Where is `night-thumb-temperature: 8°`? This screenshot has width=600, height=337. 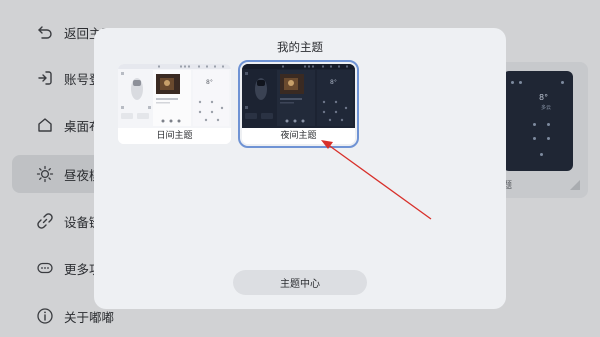
night-thumb-temperature: 8° is located at coordinates (333, 82).